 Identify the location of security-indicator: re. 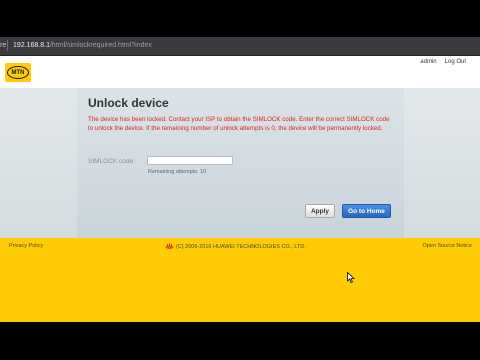
(3, 46).